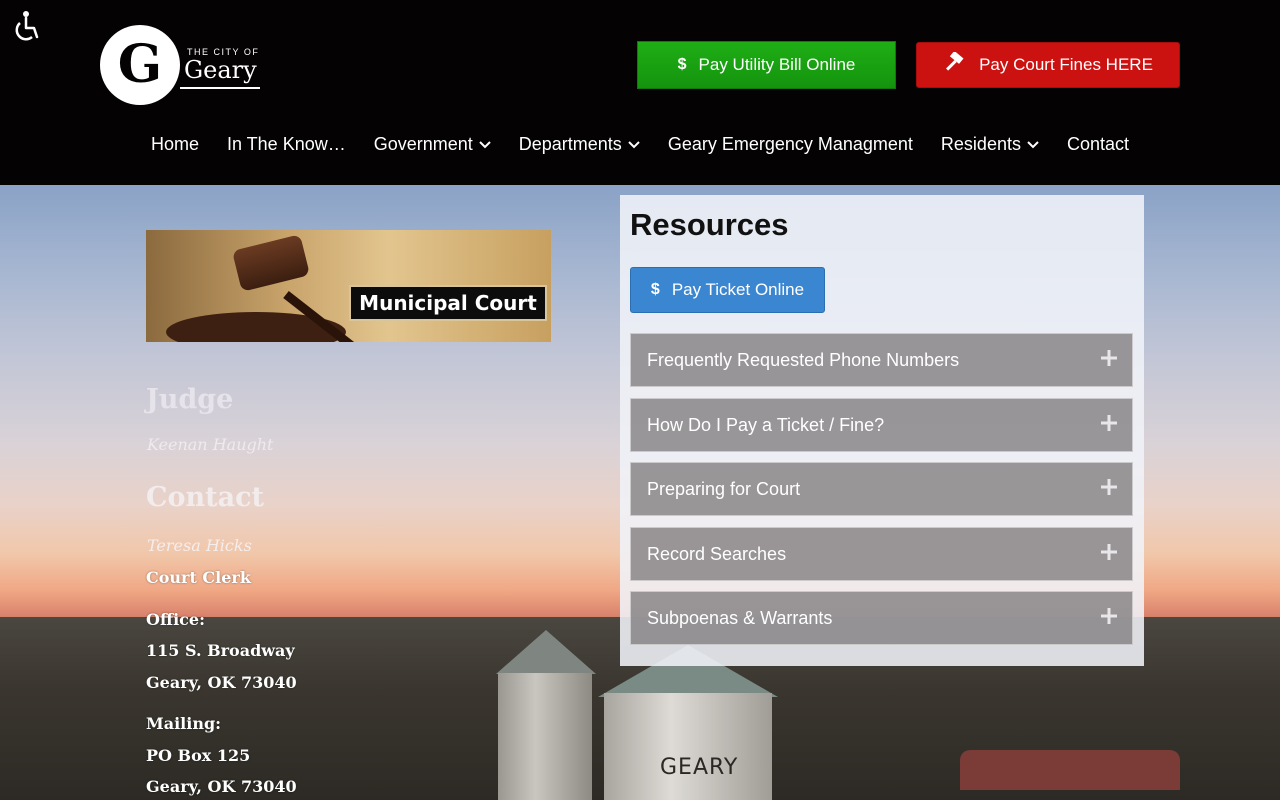 This screenshot has width=1280, height=800. Describe the element at coordinates (205, 497) in the screenshot. I see `contact-heading: Contact` at that location.